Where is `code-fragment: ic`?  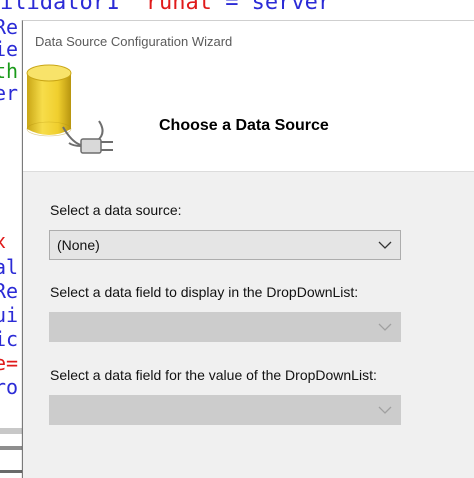
code-fragment: ic is located at coordinates (9, 339).